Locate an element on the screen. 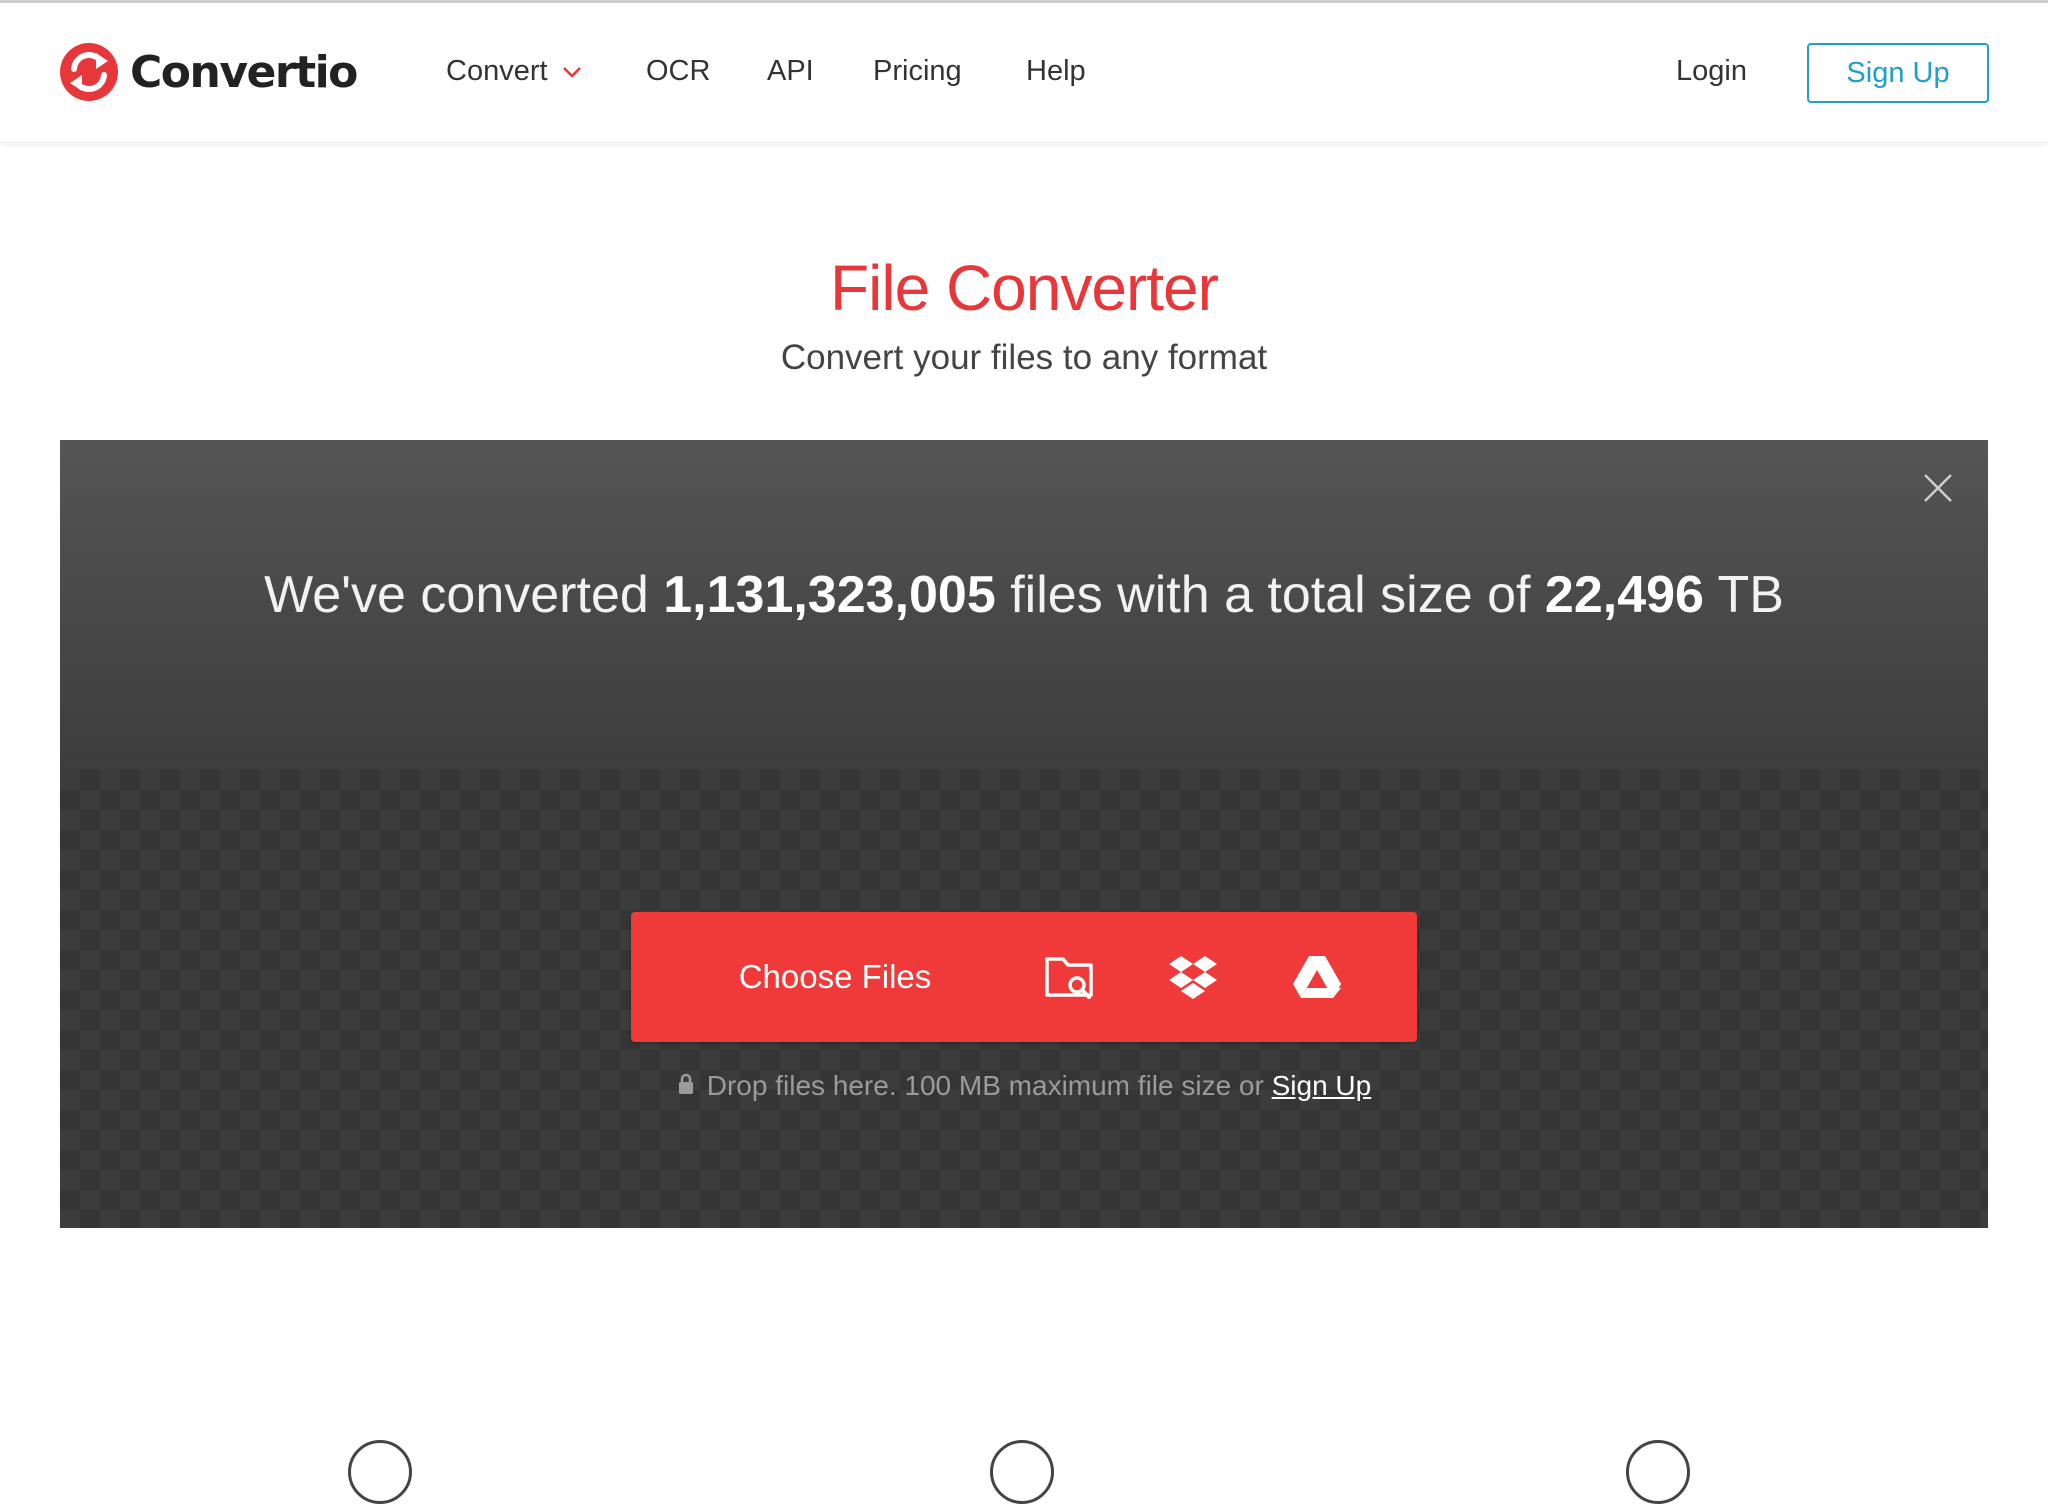  nav-convert: Convert is located at coordinates (514, 71).